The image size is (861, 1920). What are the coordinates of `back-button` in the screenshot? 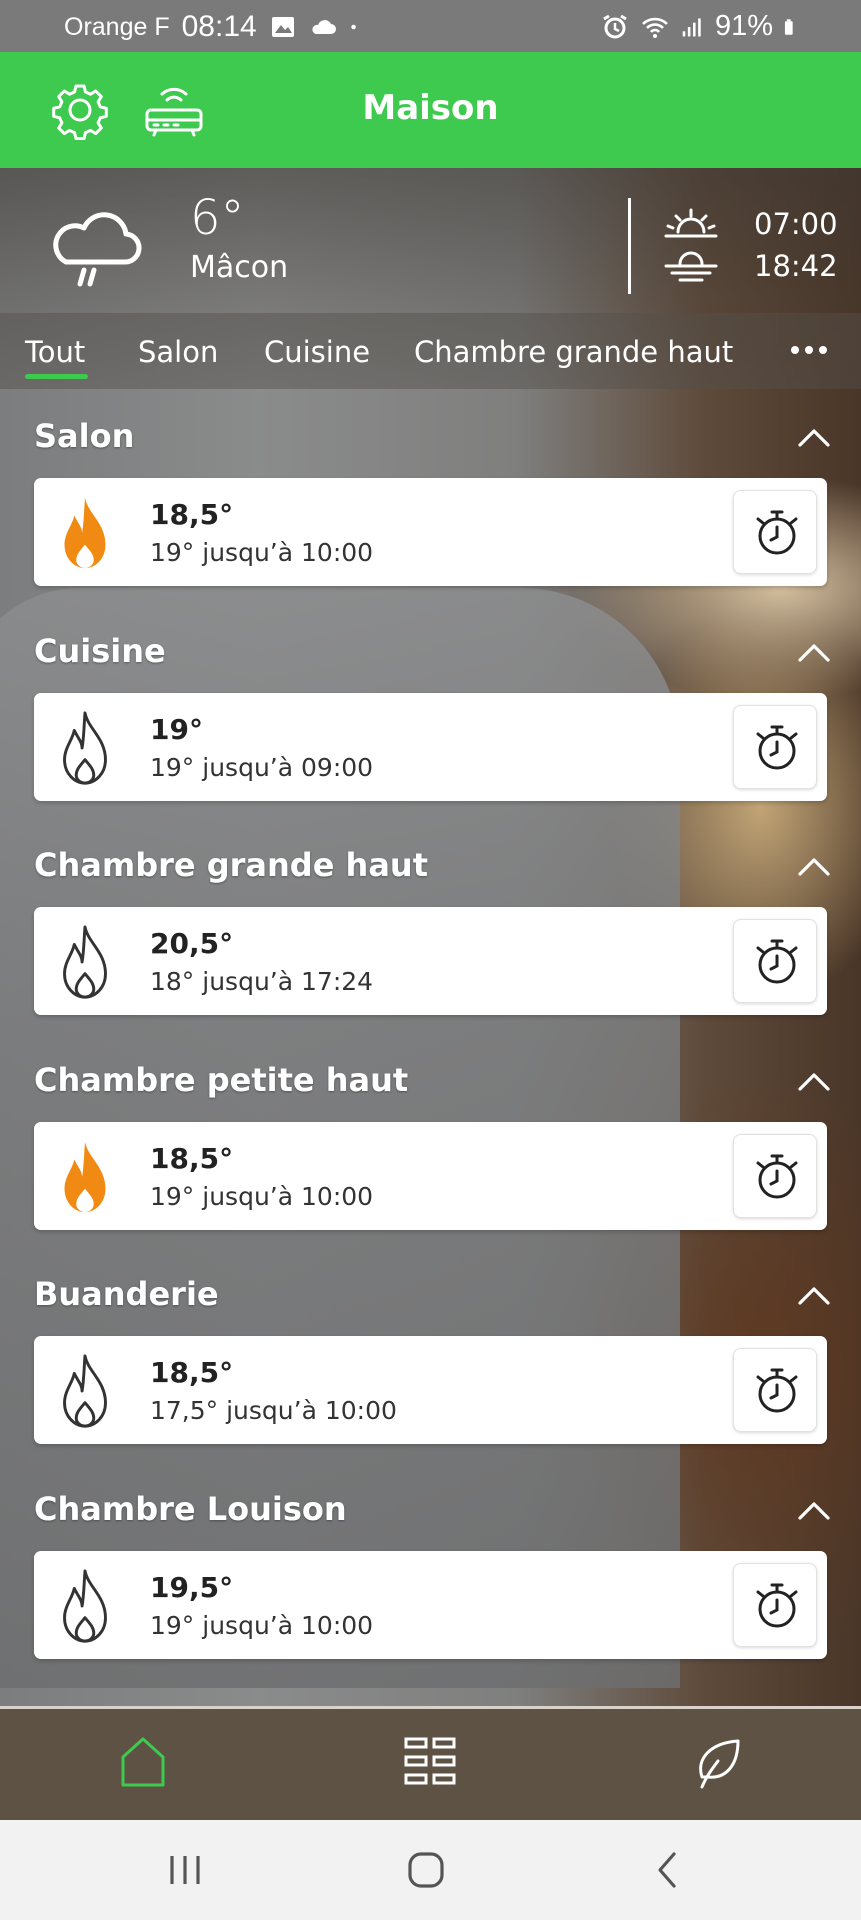 It's located at (668, 1870).